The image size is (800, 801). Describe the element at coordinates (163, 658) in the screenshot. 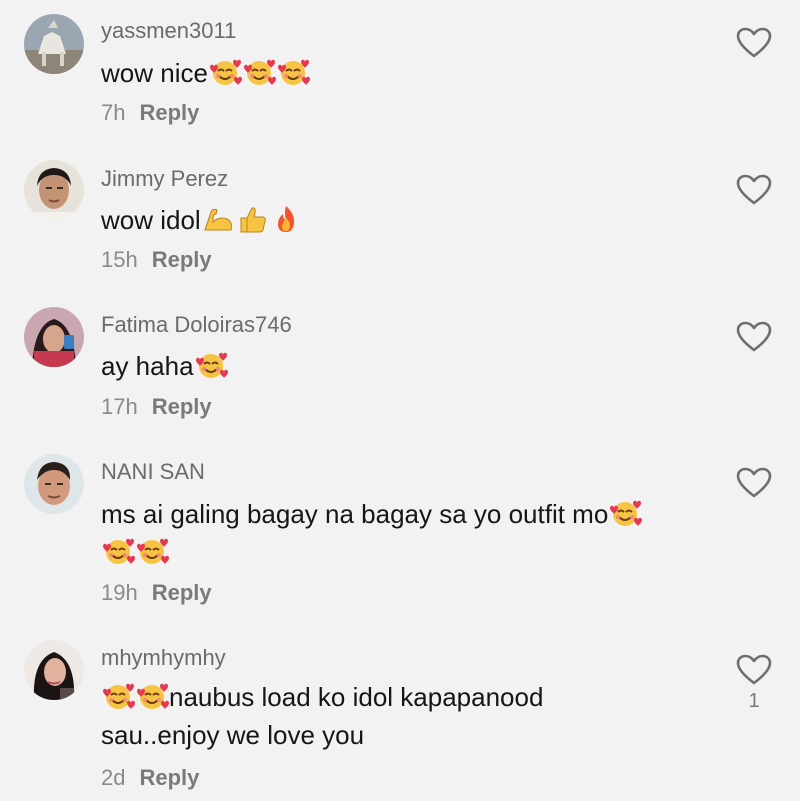

I see `comment-username: mhymhymhy` at that location.